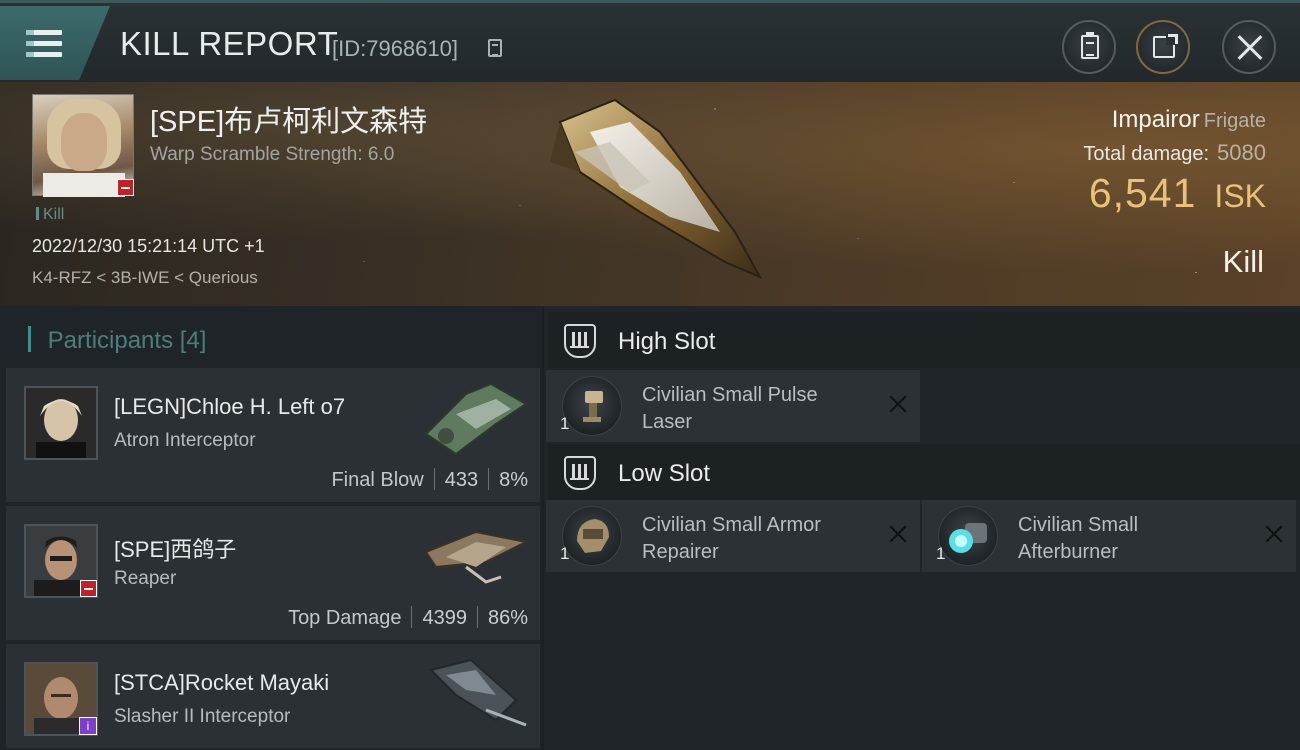  Describe the element at coordinates (148, 246) in the screenshot. I see `kill-datetime: 2022/12/30 15:21:14 UTC +1` at that location.